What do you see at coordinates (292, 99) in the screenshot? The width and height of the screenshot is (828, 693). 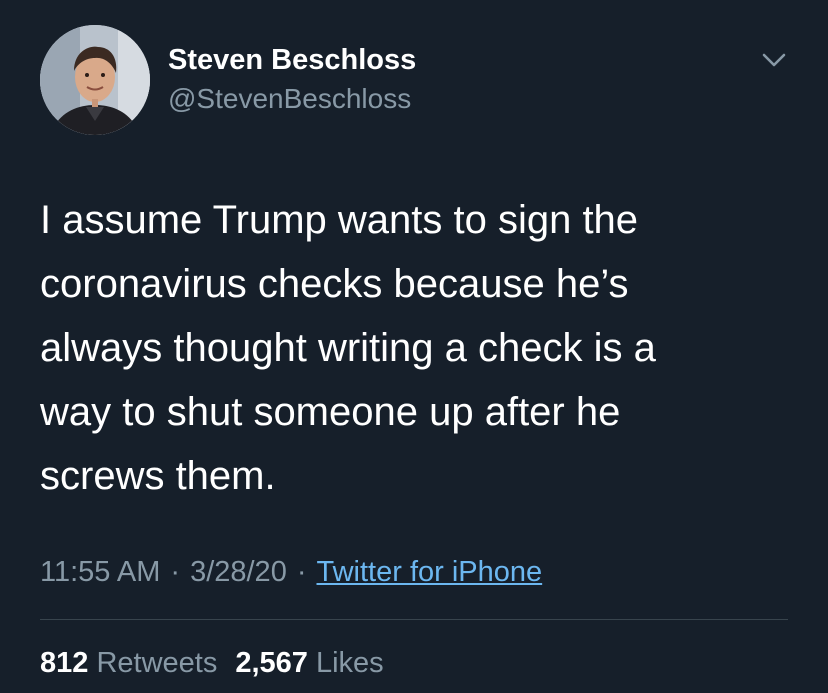 I see `user-handle: @StevenBeschloss` at bounding box center [292, 99].